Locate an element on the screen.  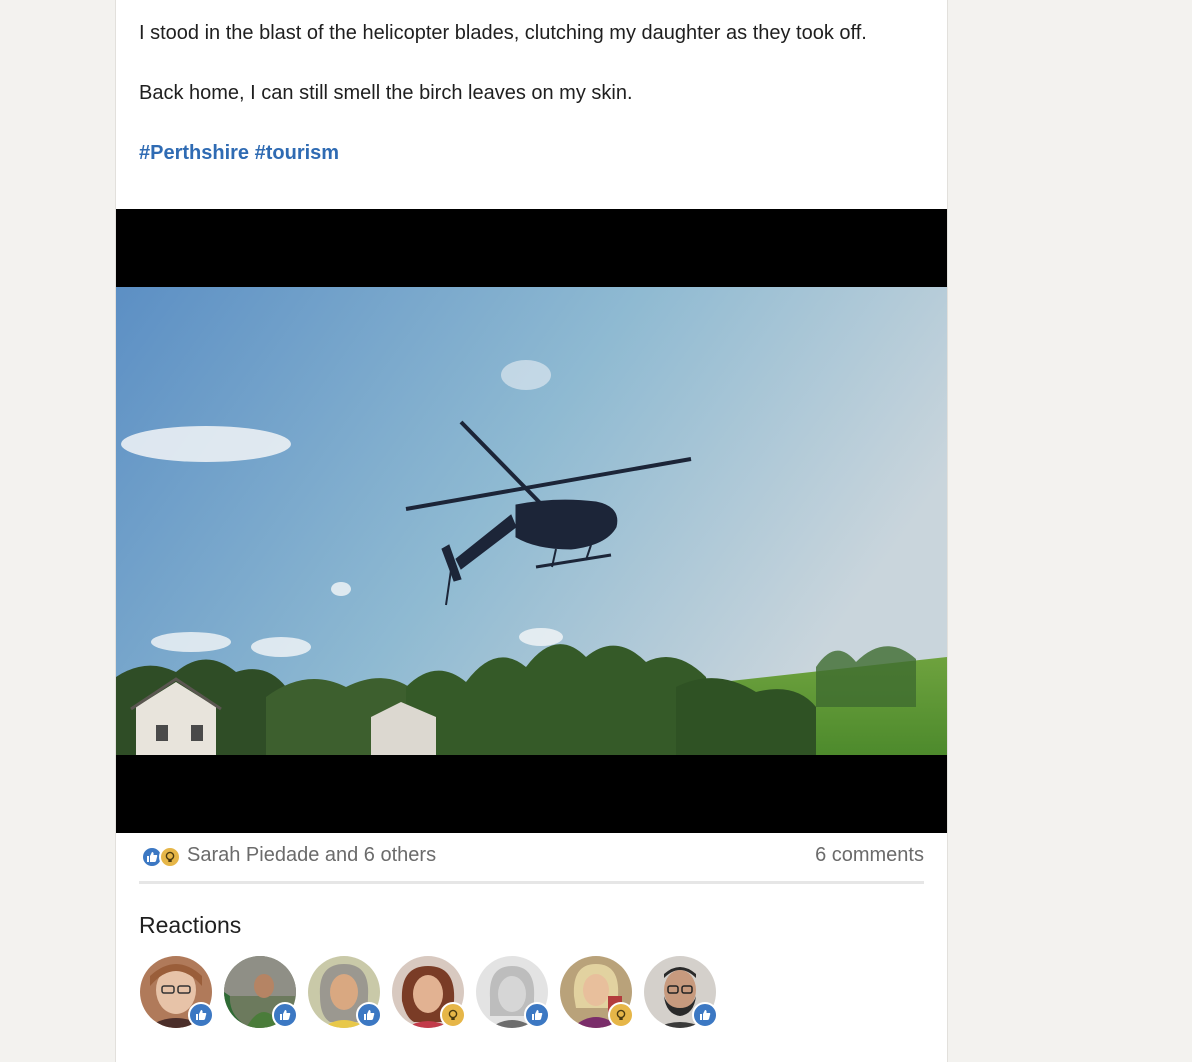
reactions-avatars is located at coordinates (440, 993).